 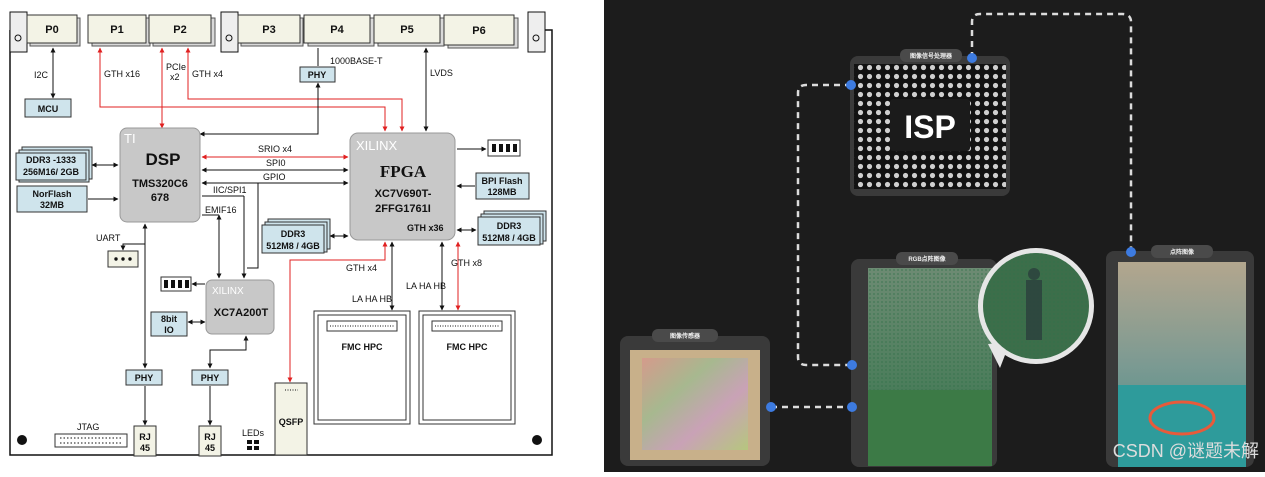 What do you see at coordinates (229, 32) in the screenshot?
I see `bracket-mid` at bounding box center [229, 32].